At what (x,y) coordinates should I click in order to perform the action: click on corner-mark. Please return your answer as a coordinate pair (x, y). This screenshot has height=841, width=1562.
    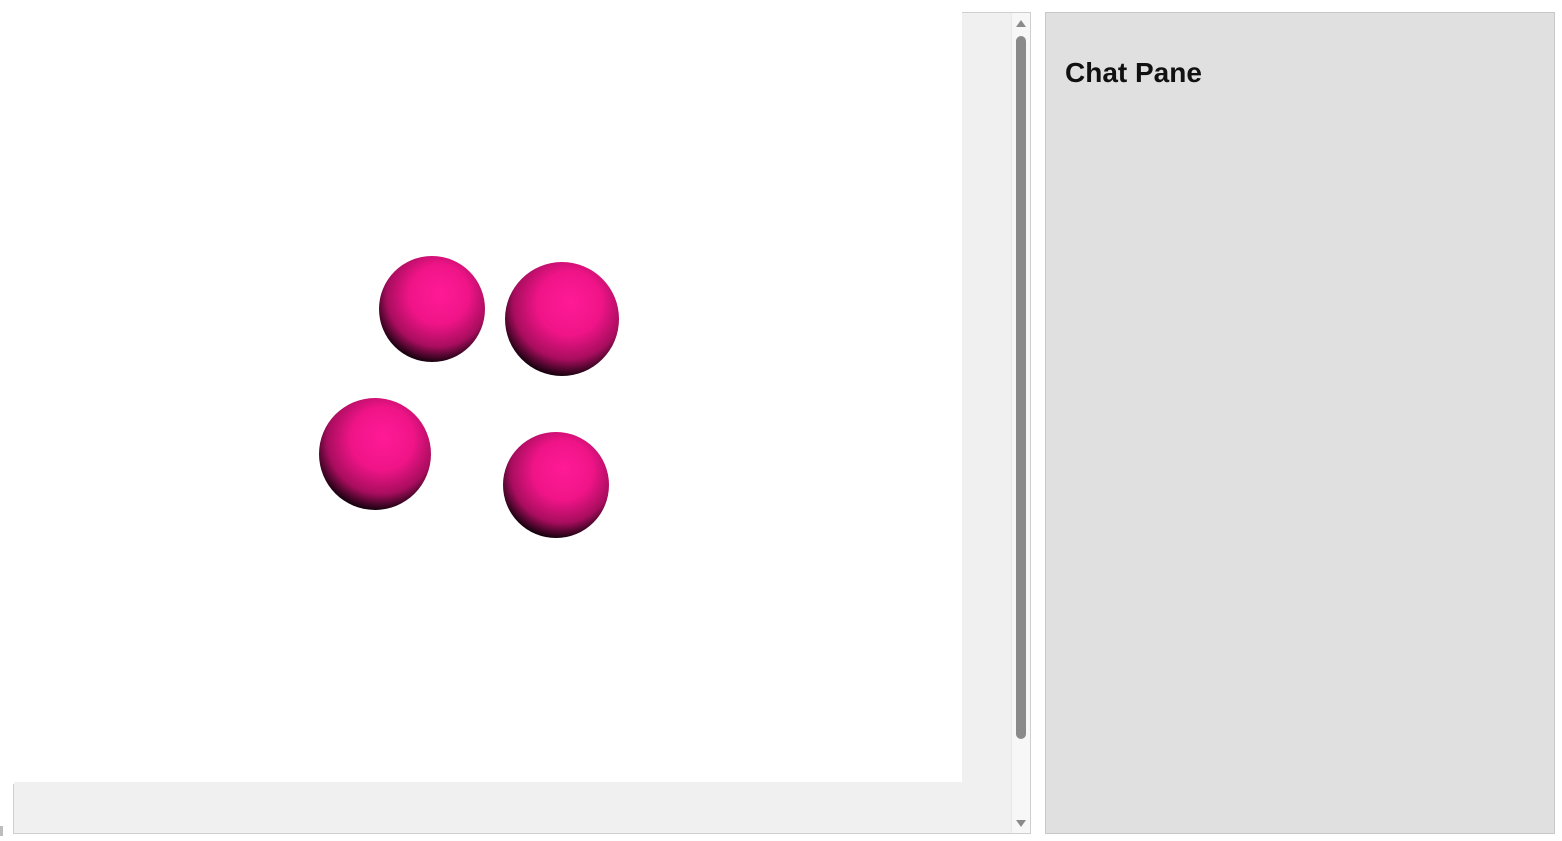
    Looking at the image, I should click on (1, 831).